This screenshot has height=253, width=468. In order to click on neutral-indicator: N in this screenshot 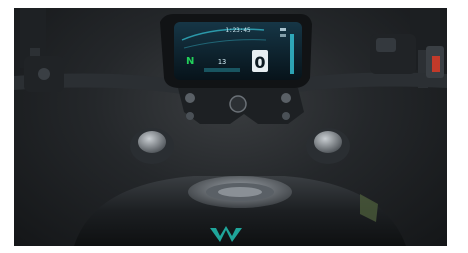, I will do `click(190, 61)`.